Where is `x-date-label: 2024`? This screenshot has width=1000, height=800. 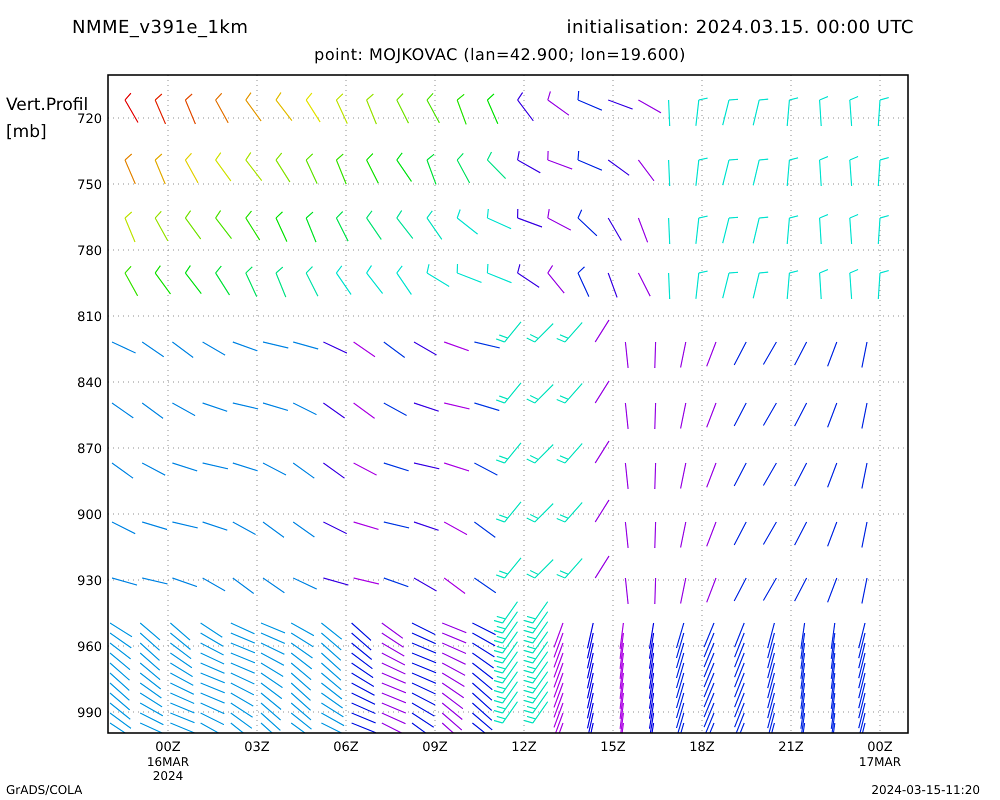
x-date-label: 2024 is located at coordinates (168, 774).